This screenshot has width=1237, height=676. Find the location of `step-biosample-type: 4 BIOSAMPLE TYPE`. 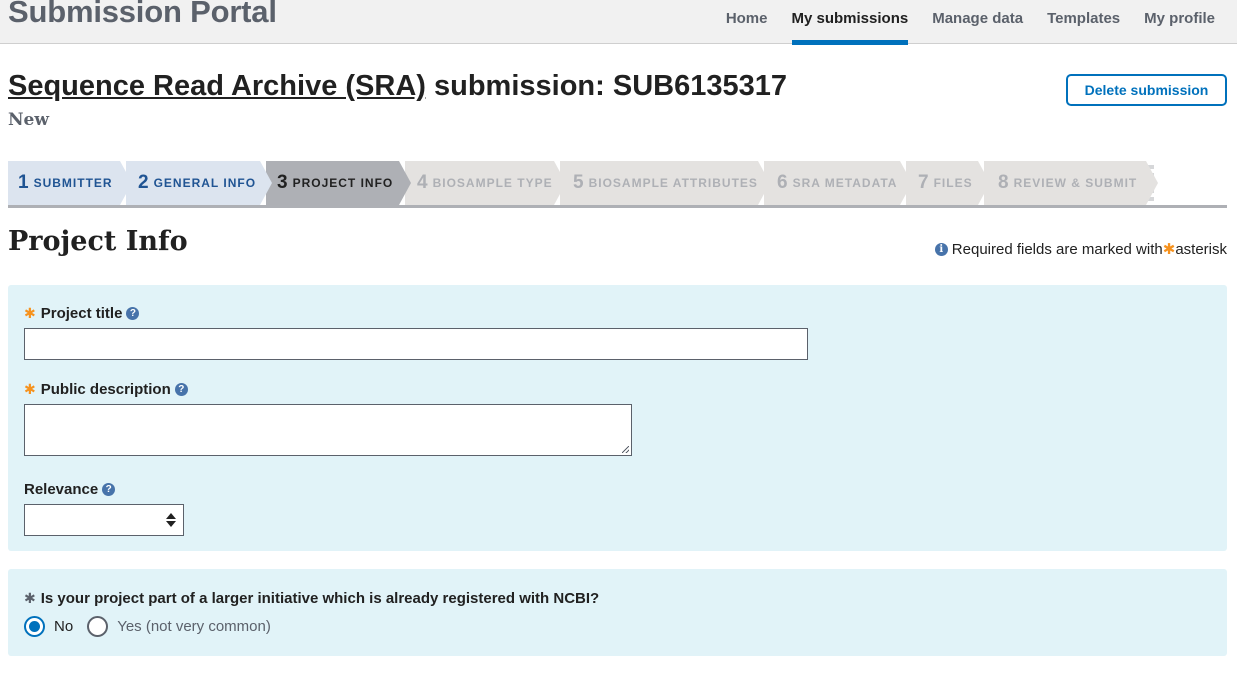

step-biosample-type: 4 BIOSAMPLE TYPE is located at coordinates (485, 183).